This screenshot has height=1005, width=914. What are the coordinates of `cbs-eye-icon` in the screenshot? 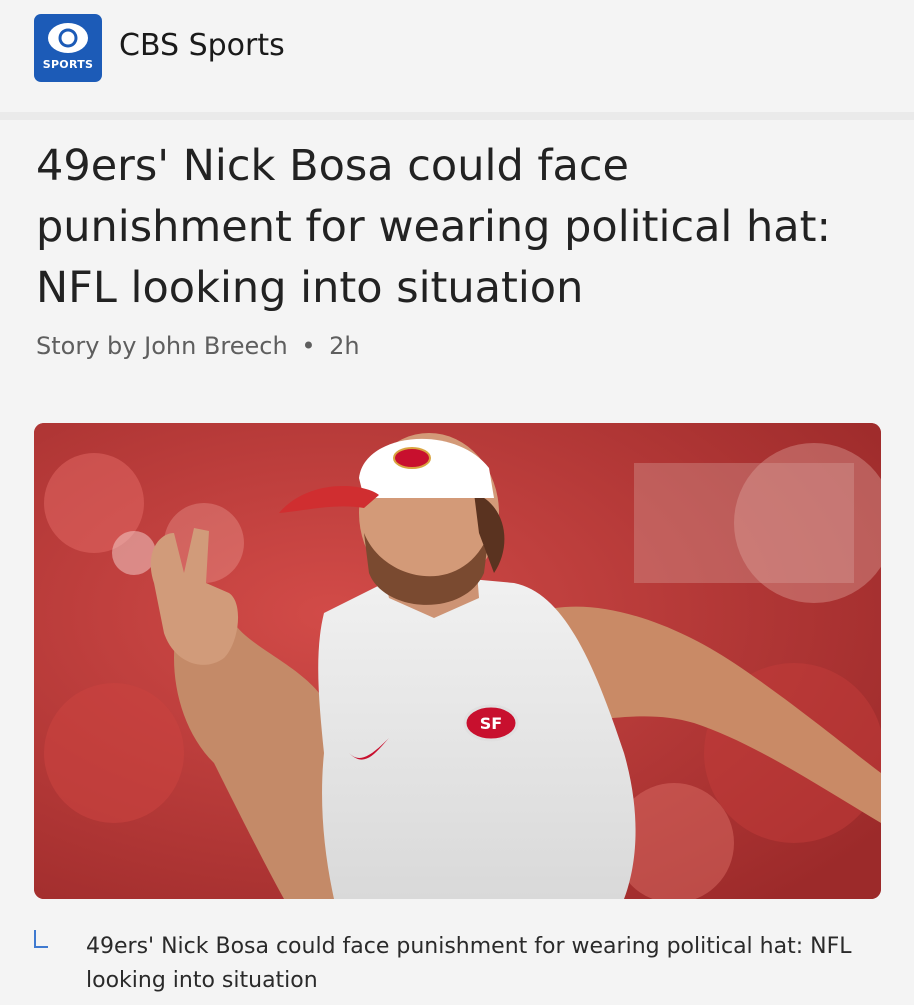 It's located at (68, 38).